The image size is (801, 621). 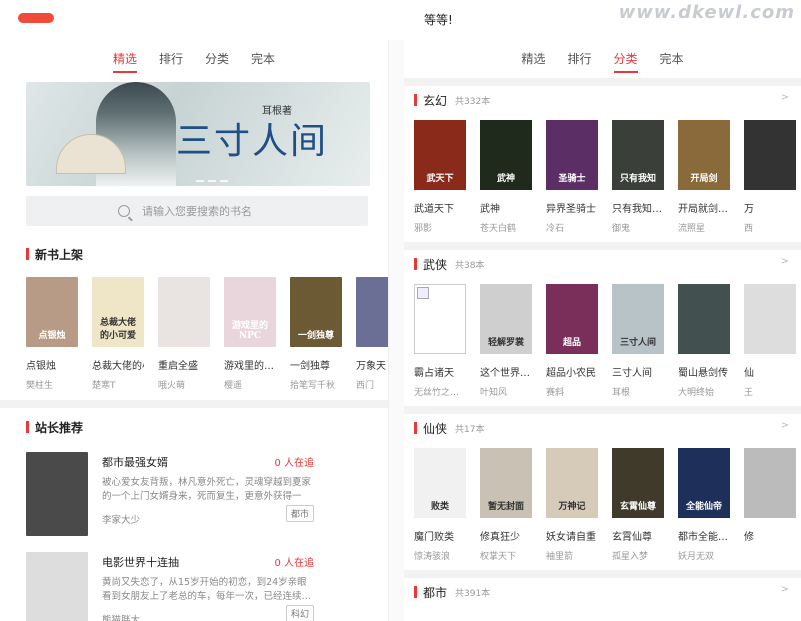 What do you see at coordinates (601, 100) in the screenshot?
I see `category-header: 玄幻 共332本 >` at bounding box center [601, 100].